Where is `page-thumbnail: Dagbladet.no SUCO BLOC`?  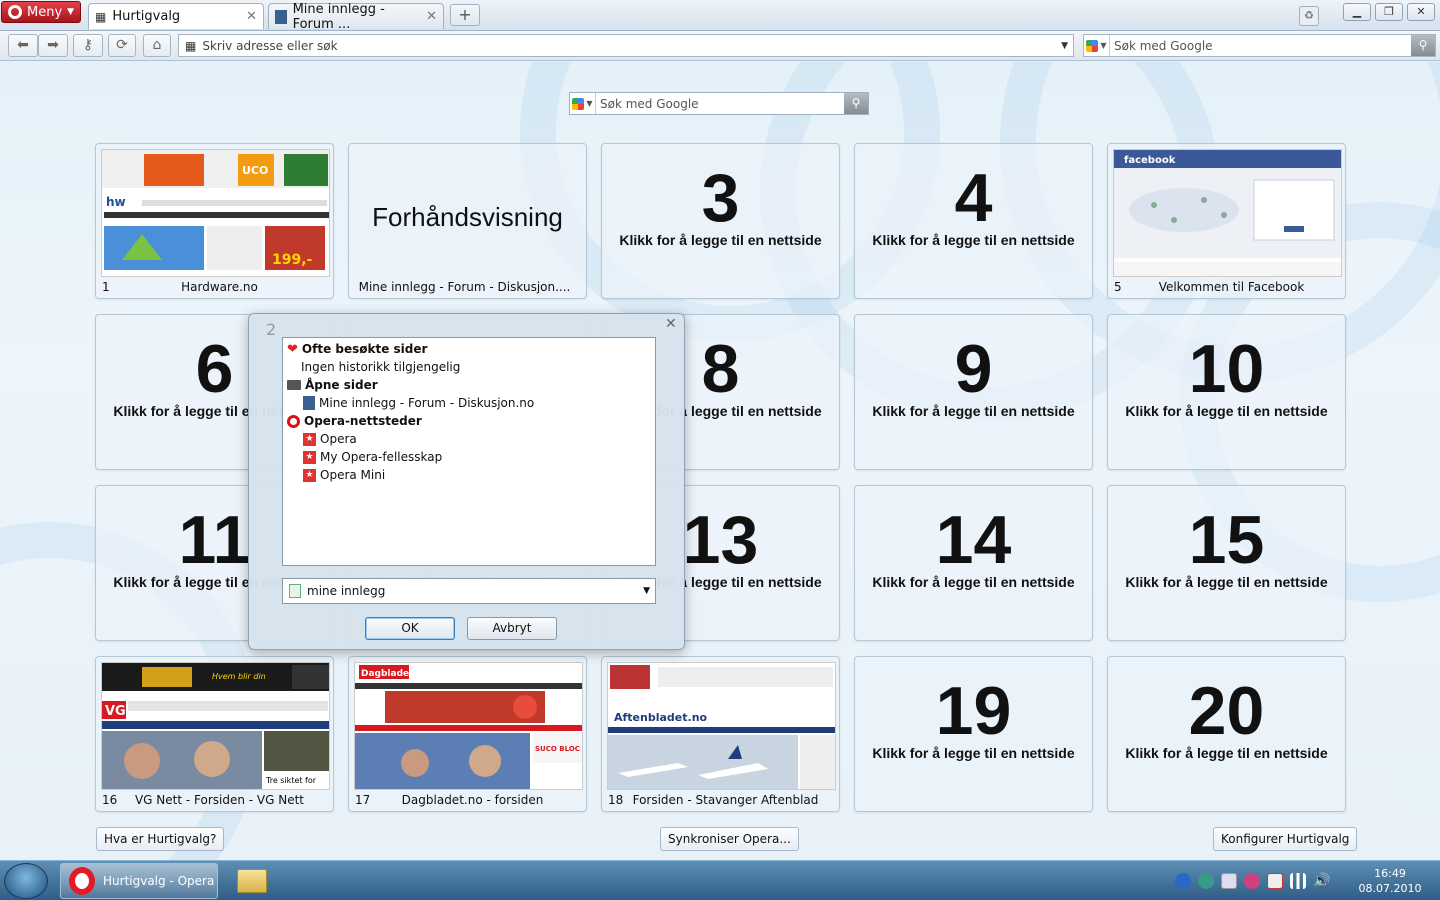 page-thumbnail: Dagbladet.no SUCO BLOC is located at coordinates (468, 726).